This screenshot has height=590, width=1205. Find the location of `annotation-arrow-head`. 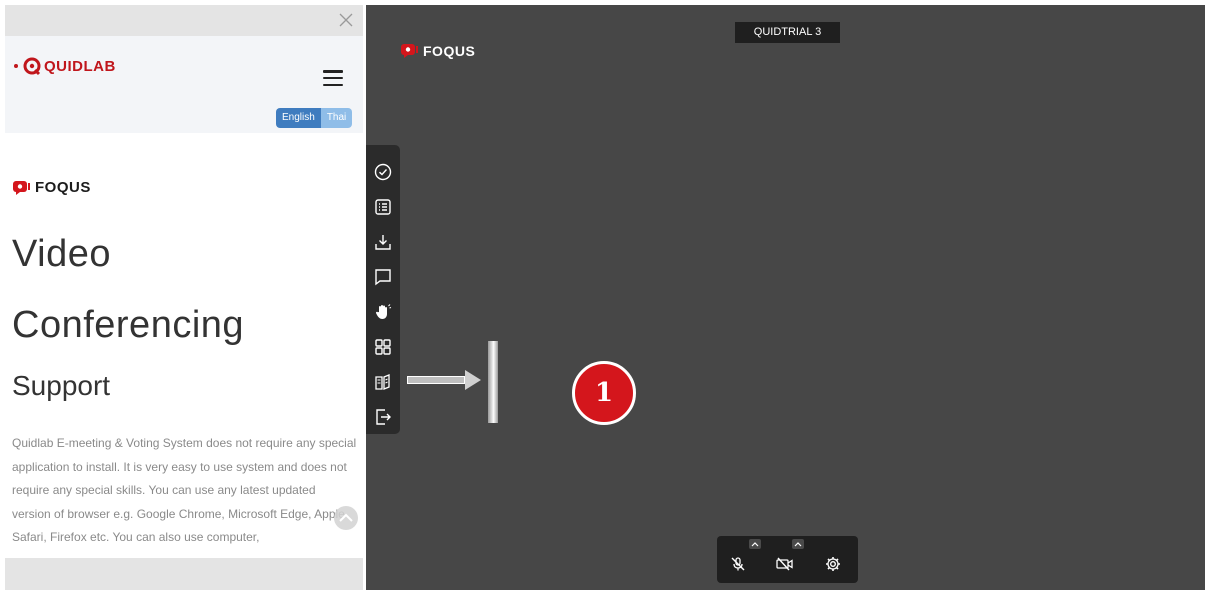

annotation-arrow-head is located at coordinates (473, 380).